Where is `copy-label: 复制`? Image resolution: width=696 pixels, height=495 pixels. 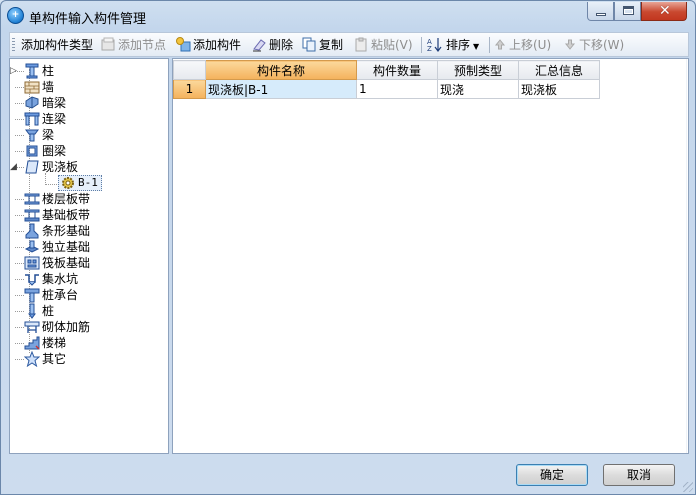 copy-label: 复制 is located at coordinates (331, 45).